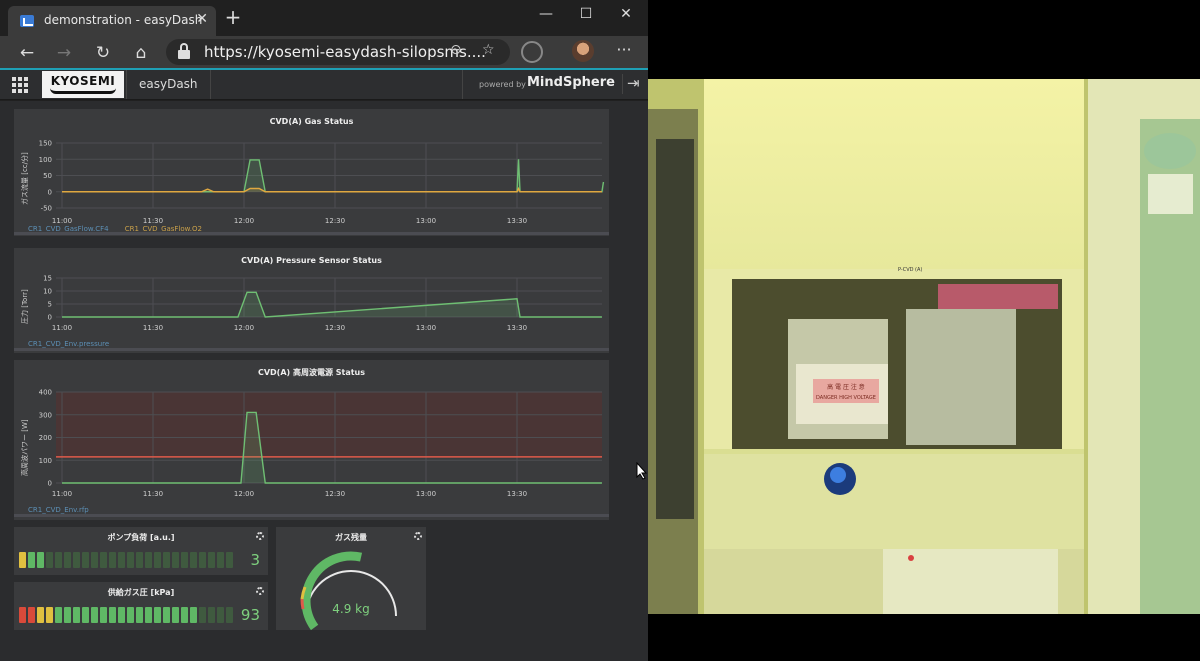 This screenshot has height=661, width=1200. Describe the element at coordinates (532, 52) in the screenshot. I see `extensions-icon` at that location.